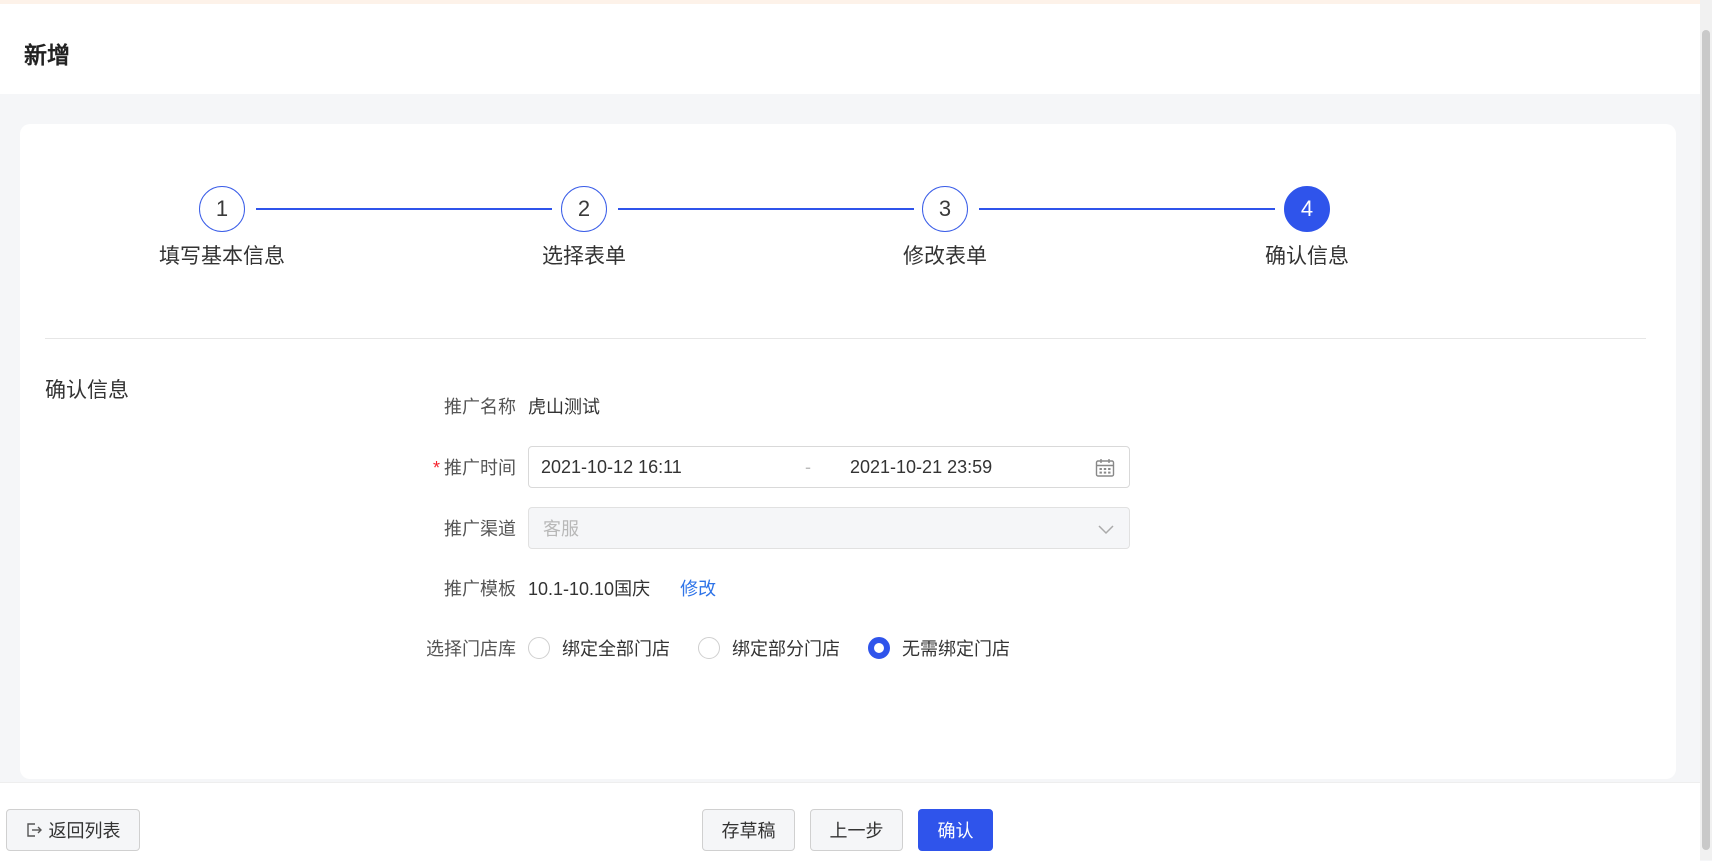  I want to click on step-4-label: 确认信息, so click(1307, 256).